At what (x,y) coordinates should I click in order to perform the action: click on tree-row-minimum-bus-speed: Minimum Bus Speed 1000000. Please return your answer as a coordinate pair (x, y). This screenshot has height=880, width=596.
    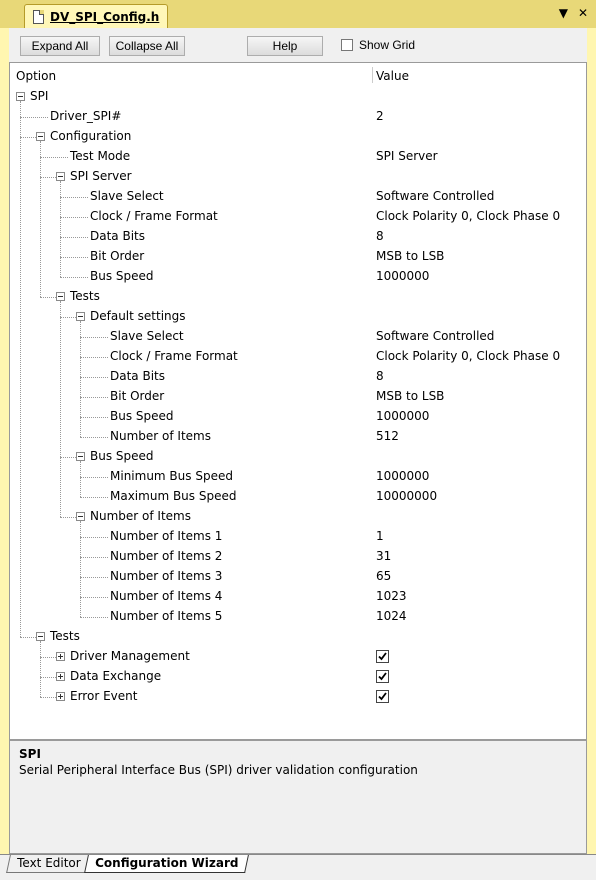
    Looking at the image, I should click on (298, 477).